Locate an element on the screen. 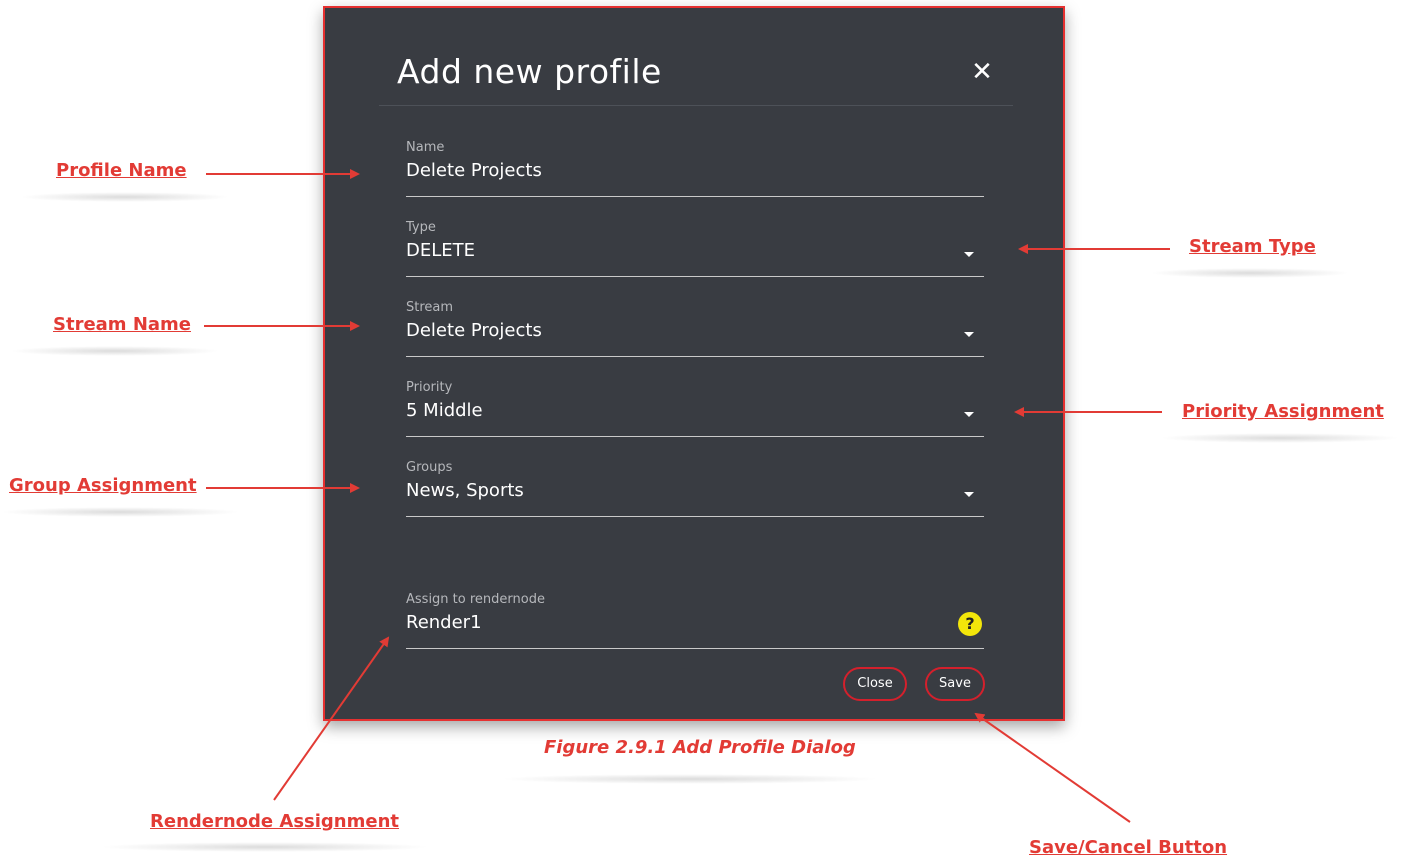 Image resolution: width=1403 pixels, height=861 pixels. arrow-save-cancel is located at coordinates (1052, 767).